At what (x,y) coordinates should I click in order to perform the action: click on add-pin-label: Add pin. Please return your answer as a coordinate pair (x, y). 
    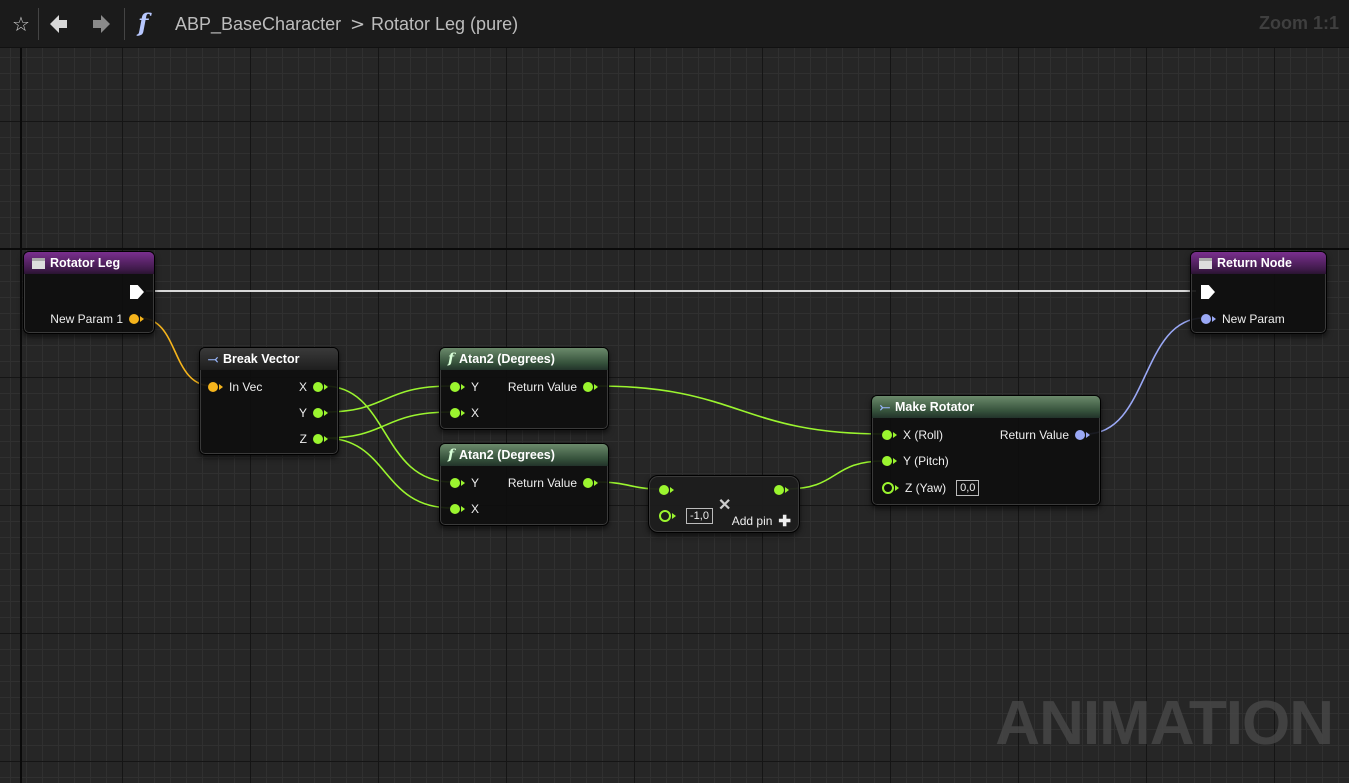
    Looking at the image, I should click on (752, 521).